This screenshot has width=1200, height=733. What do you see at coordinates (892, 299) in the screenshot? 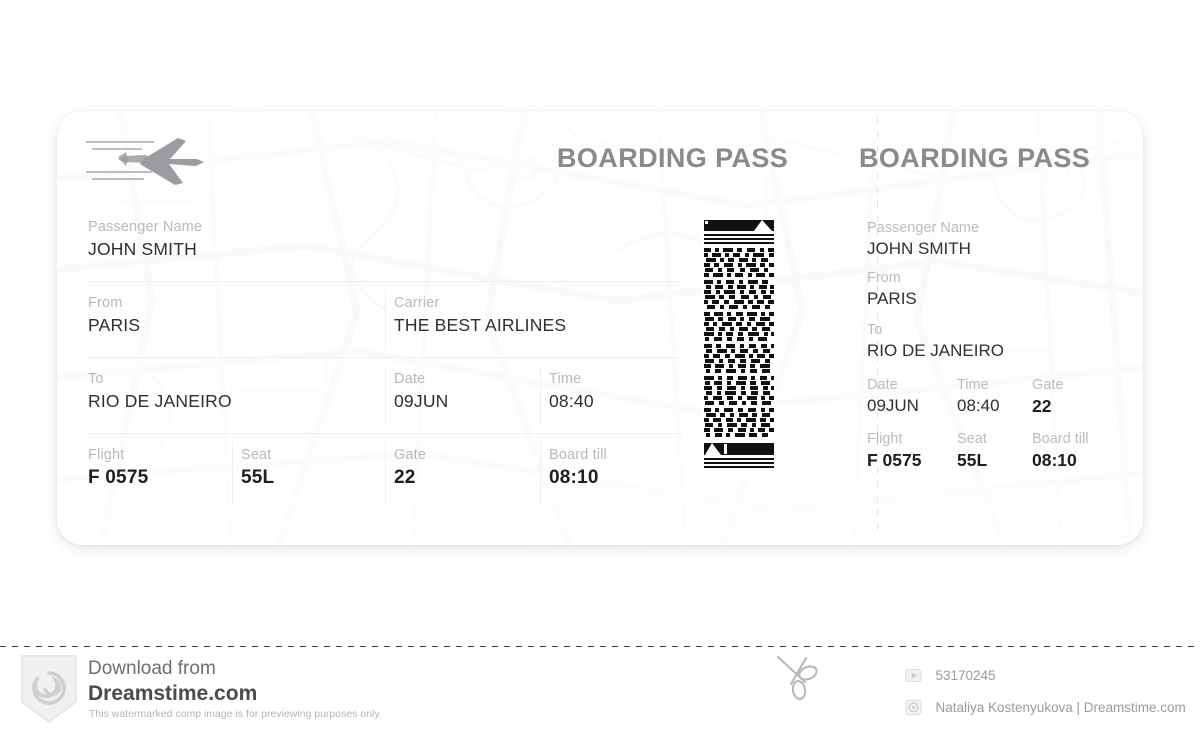
I see `stub-from-value: PARIS` at bounding box center [892, 299].